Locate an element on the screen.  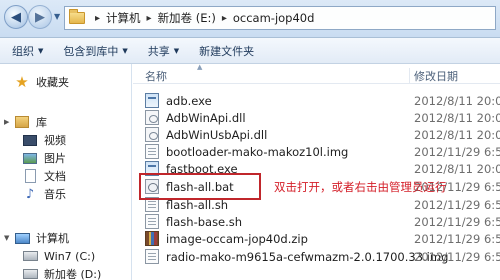
command-toolbar: 组织 ▼ 包含到库中 ▼ 共享 ▼ 新建文件夹 is located at coordinates (250, 51).